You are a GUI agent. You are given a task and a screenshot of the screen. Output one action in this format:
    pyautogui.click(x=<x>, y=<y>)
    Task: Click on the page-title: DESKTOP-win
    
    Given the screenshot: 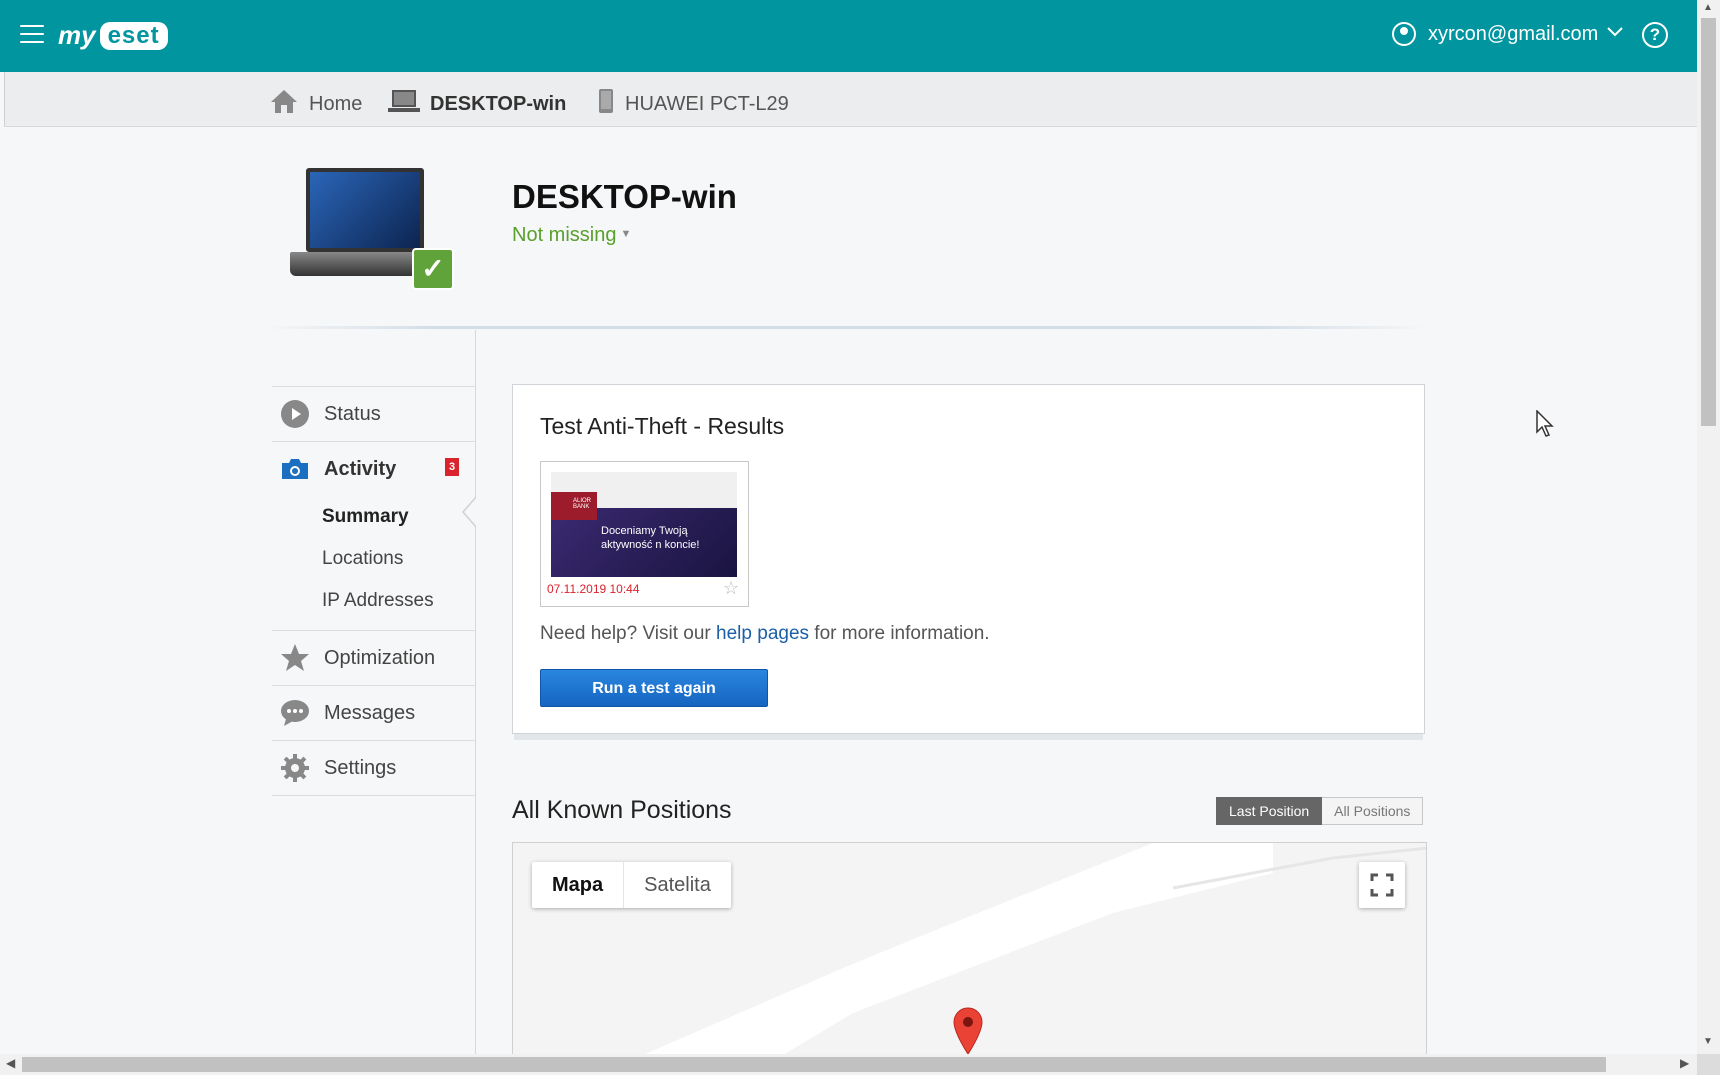 What is the action you would take?
    pyautogui.click(x=624, y=196)
    